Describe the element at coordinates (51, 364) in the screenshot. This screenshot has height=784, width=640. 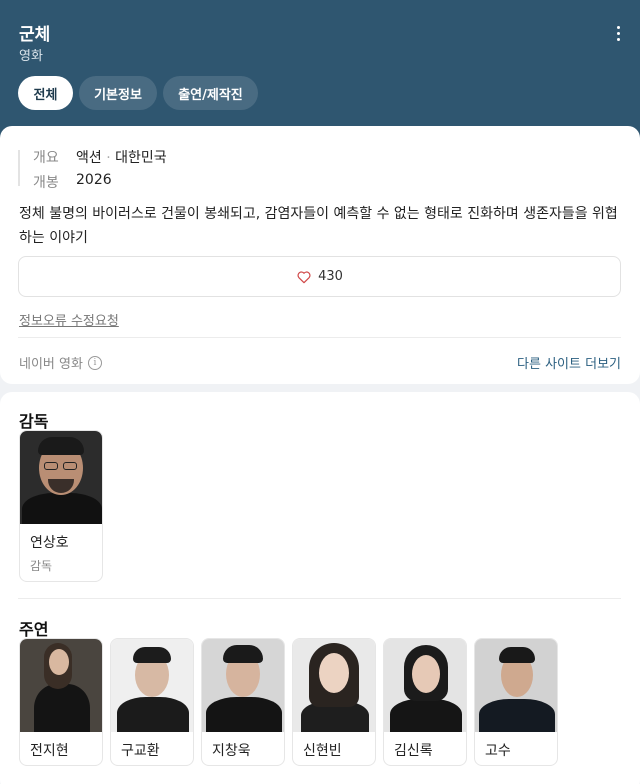
I see `source-text: 네이버 영화` at that location.